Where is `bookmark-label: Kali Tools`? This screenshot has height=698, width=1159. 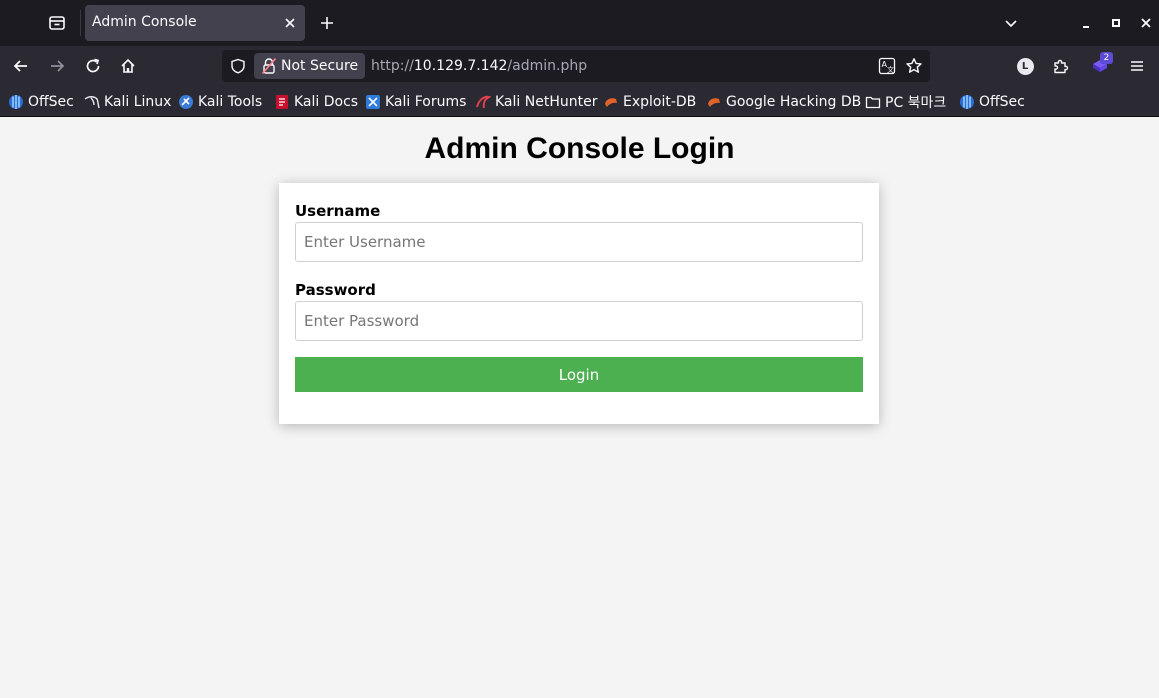 bookmark-label: Kali Tools is located at coordinates (230, 102).